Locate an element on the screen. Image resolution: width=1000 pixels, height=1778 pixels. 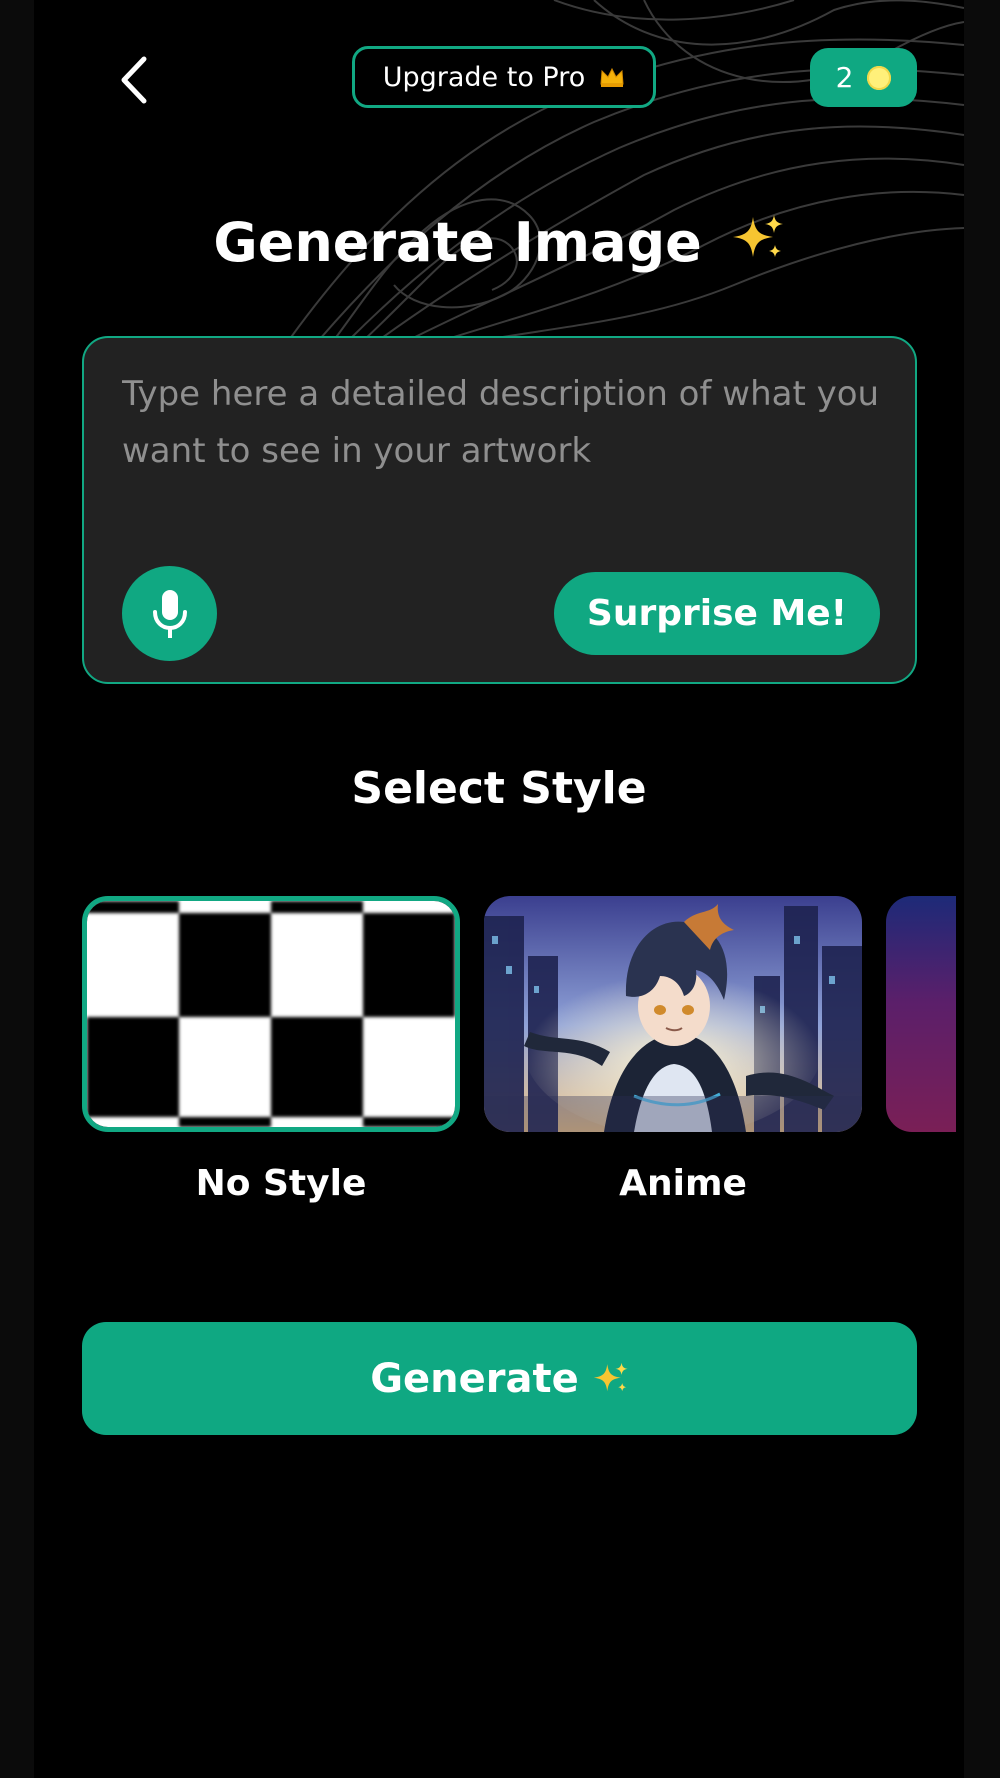
style-card-no-style is located at coordinates (271, 1014).